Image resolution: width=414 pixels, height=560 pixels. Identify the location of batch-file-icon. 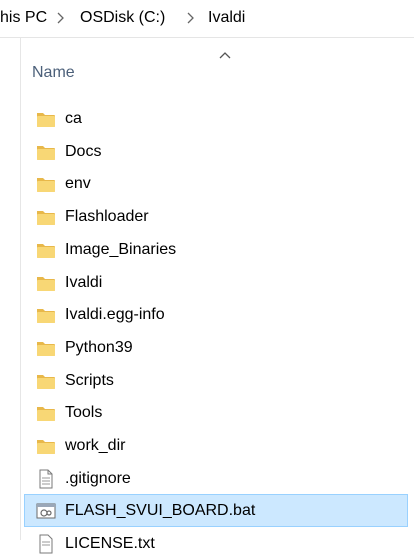
(46, 511).